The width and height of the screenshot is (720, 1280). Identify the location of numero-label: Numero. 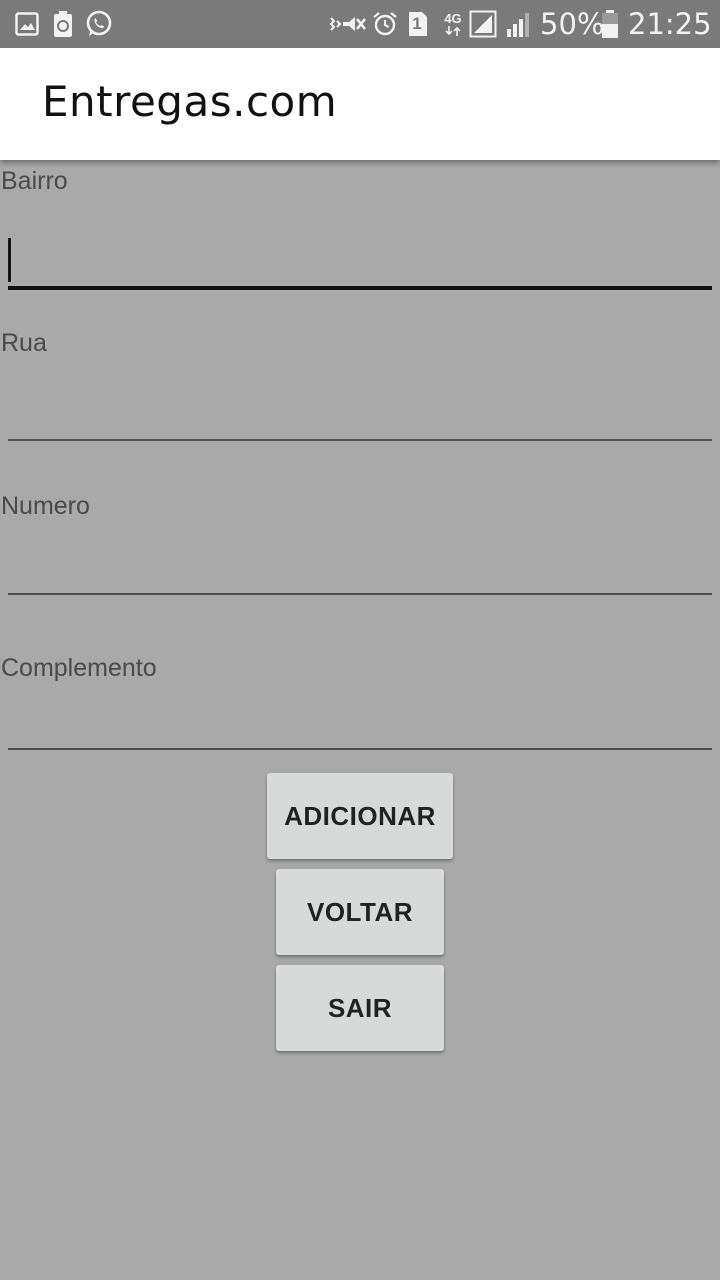
(45, 506).